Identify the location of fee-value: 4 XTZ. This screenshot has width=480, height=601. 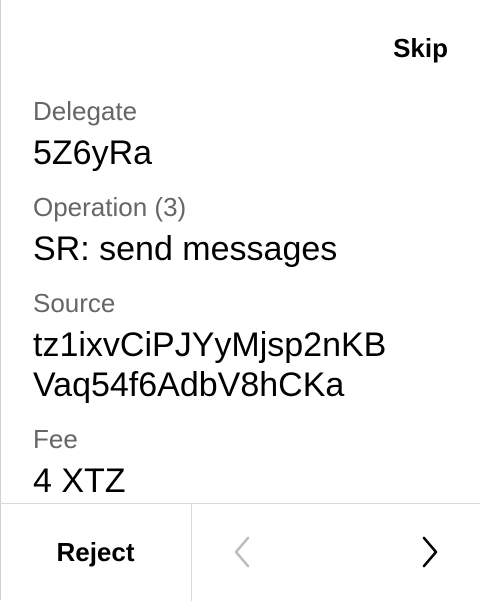
(79, 481).